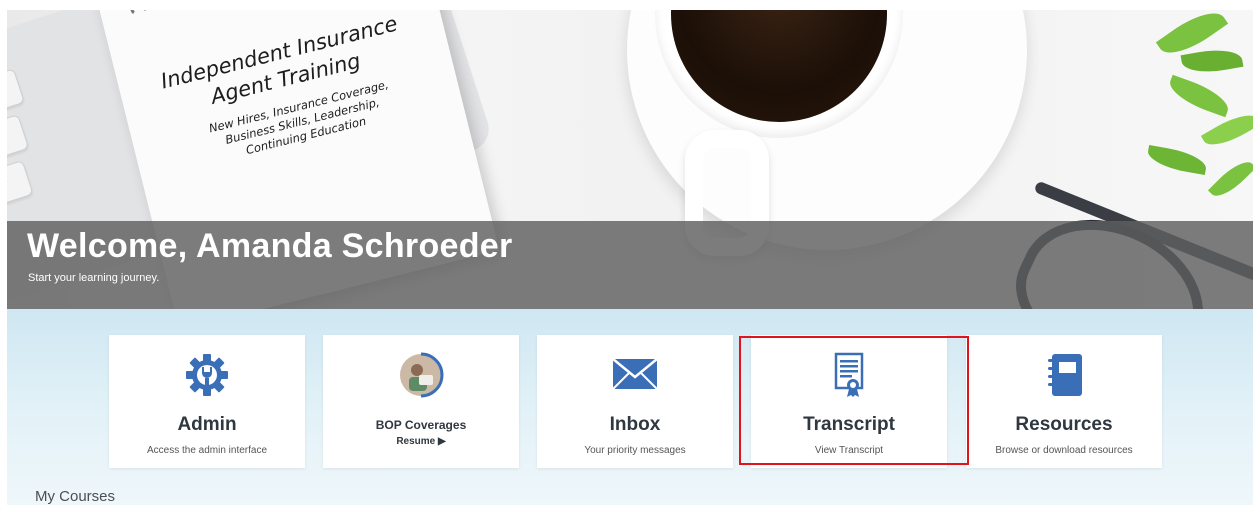 This screenshot has height=505, width=1253. I want to click on welcome-subtitle: Start your learning journey., so click(94, 278).